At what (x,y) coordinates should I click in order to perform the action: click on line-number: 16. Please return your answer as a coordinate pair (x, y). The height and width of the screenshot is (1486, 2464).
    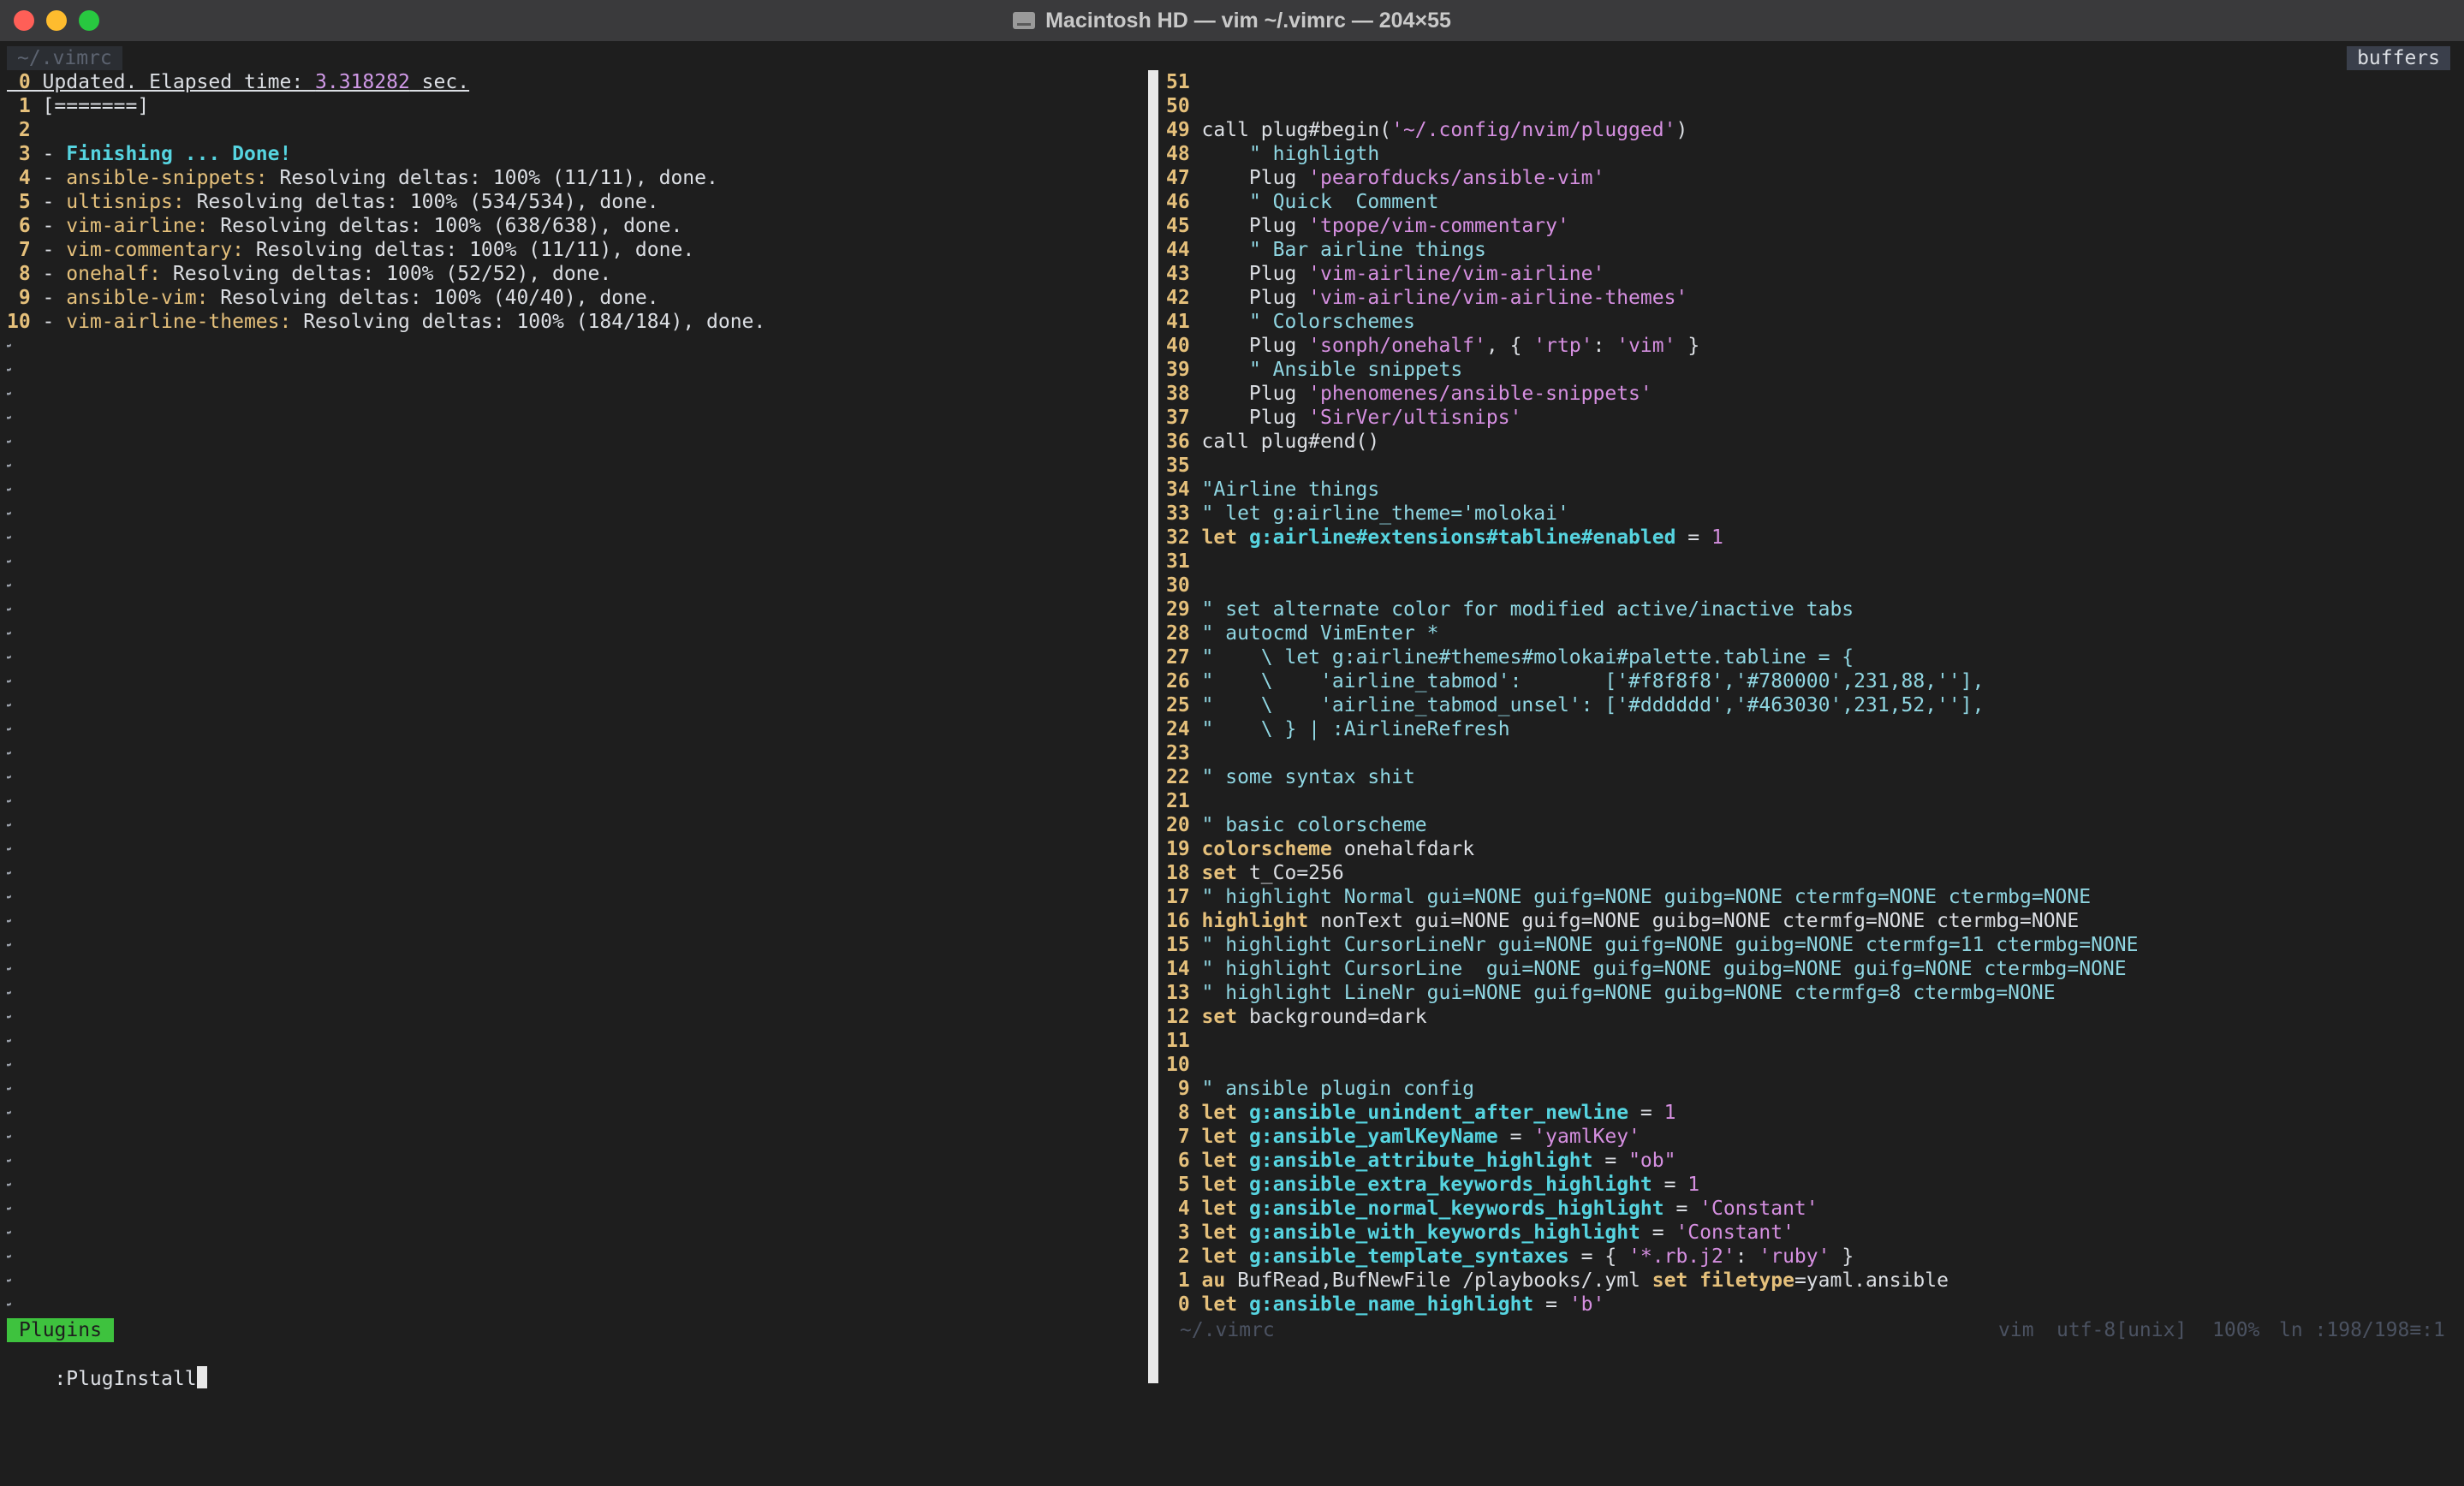
    Looking at the image, I should click on (1184, 921).